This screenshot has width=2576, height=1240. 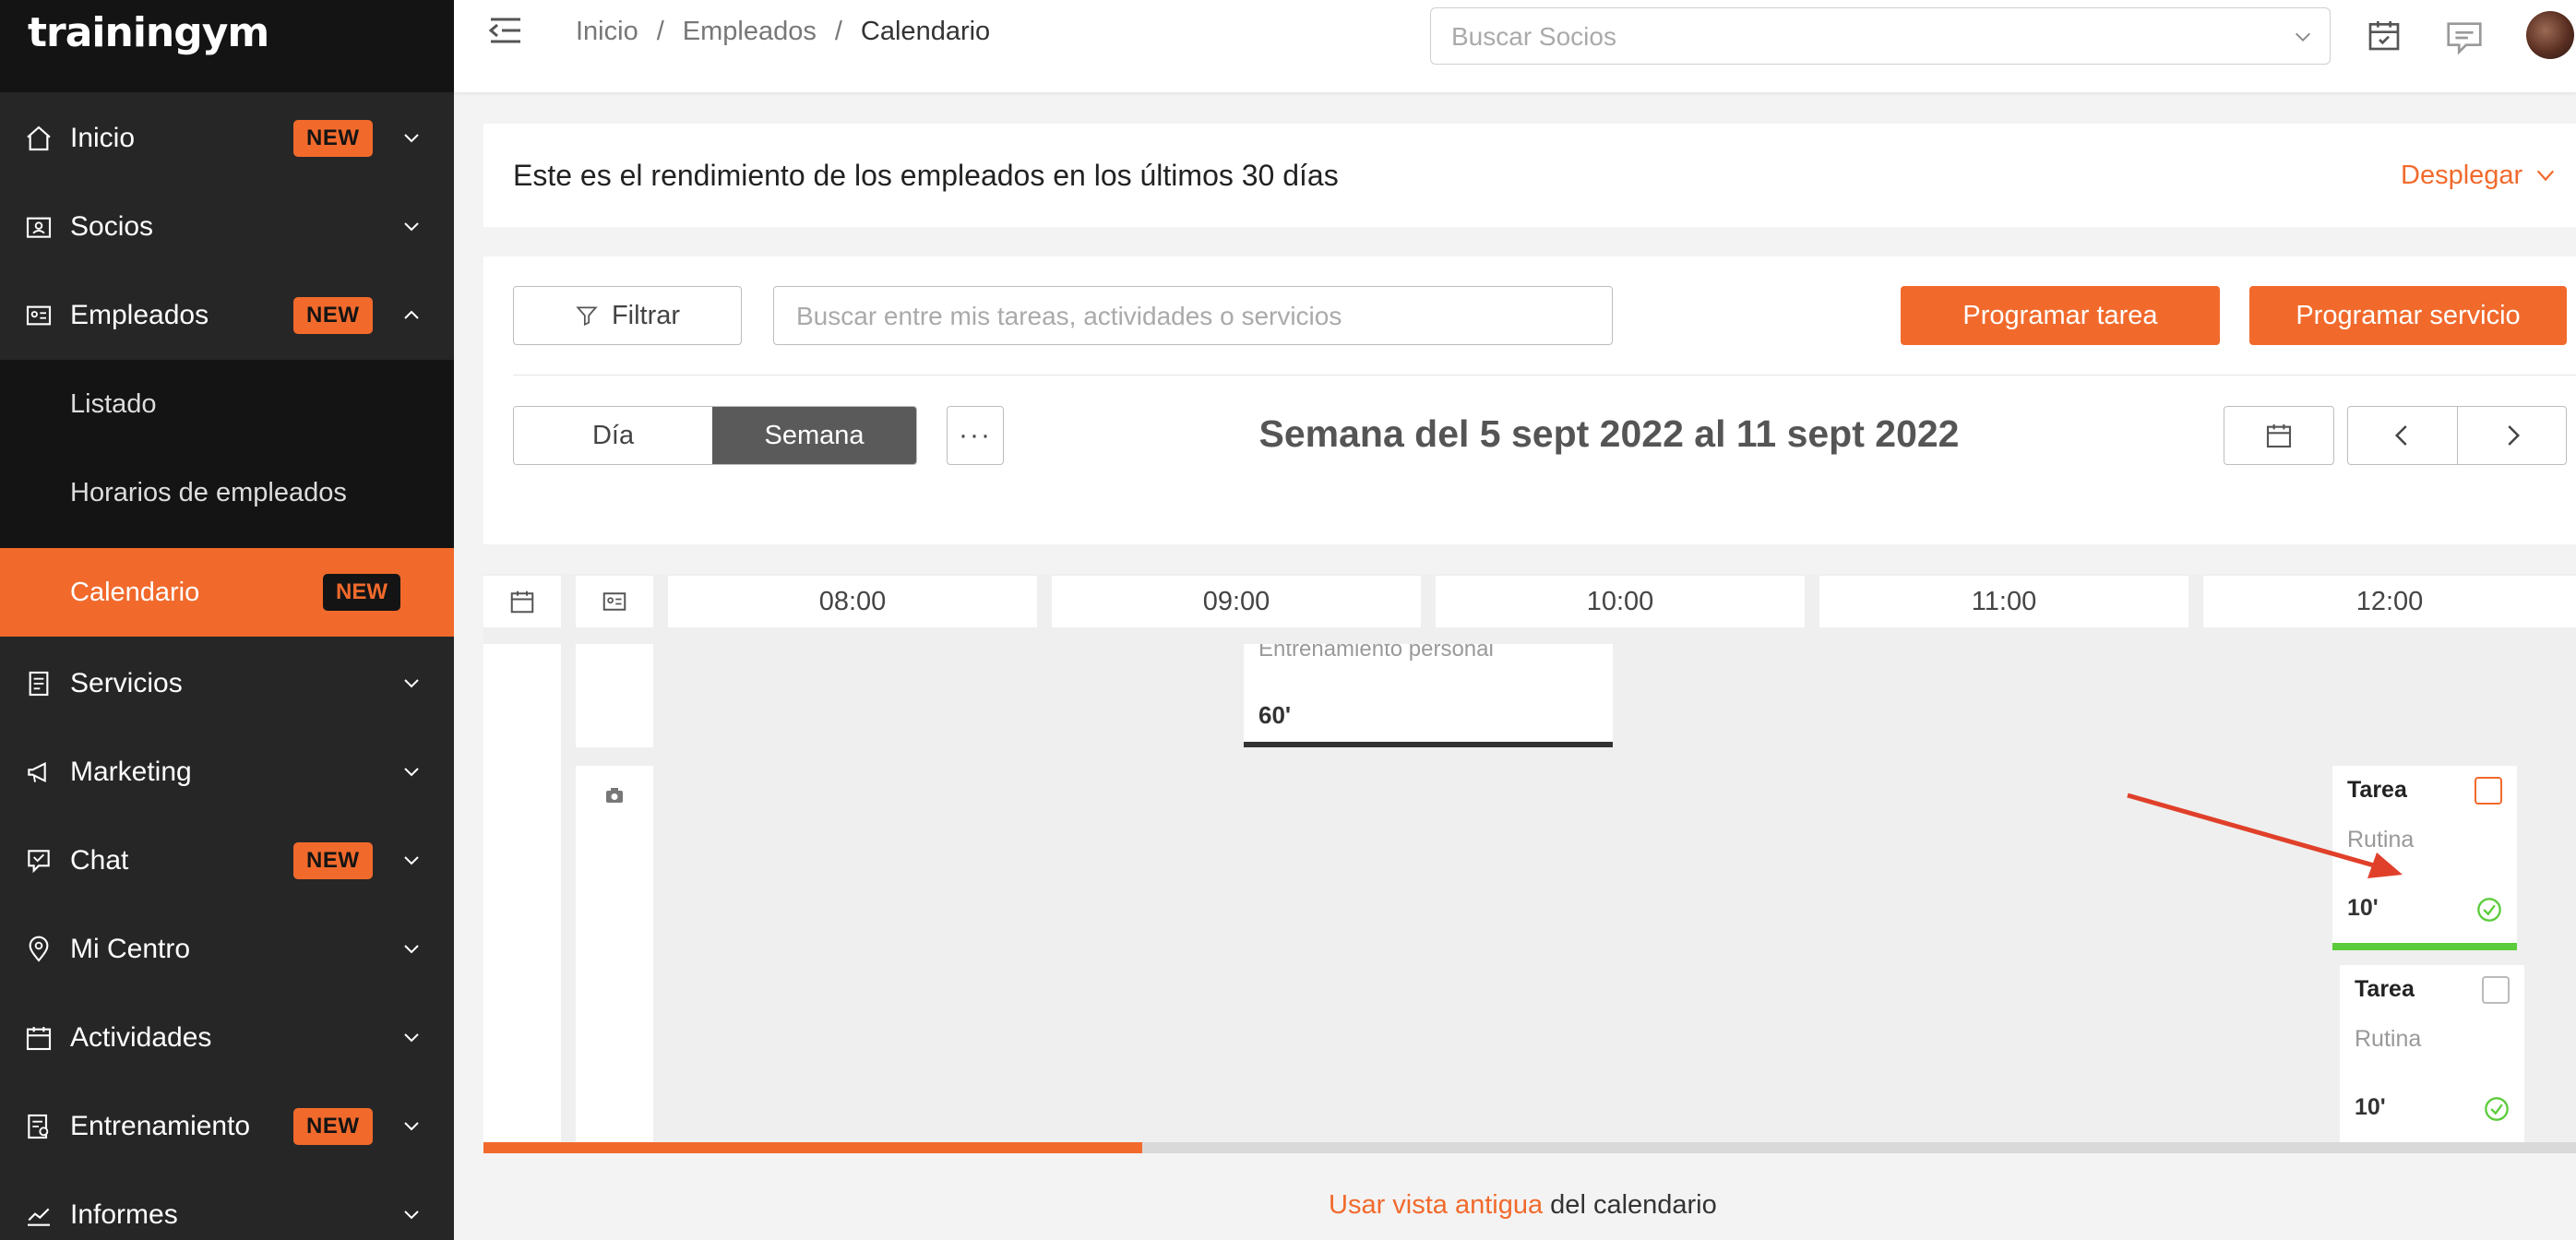 What do you see at coordinates (1376, 653) in the screenshot?
I see `event-name: Entrenamiento personal` at bounding box center [1376, 653].